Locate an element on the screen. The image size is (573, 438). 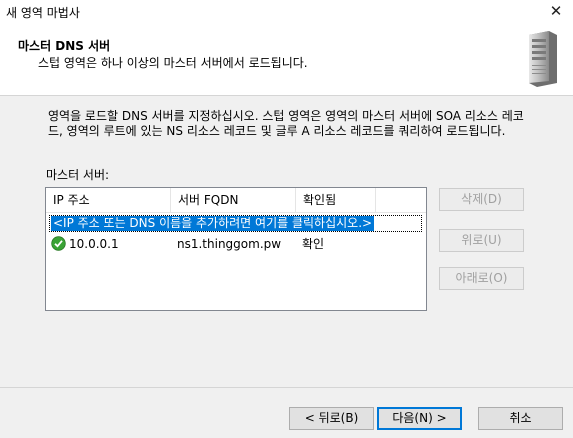
move-down-button: 아래로(O) is located at coordinates (481, 278).